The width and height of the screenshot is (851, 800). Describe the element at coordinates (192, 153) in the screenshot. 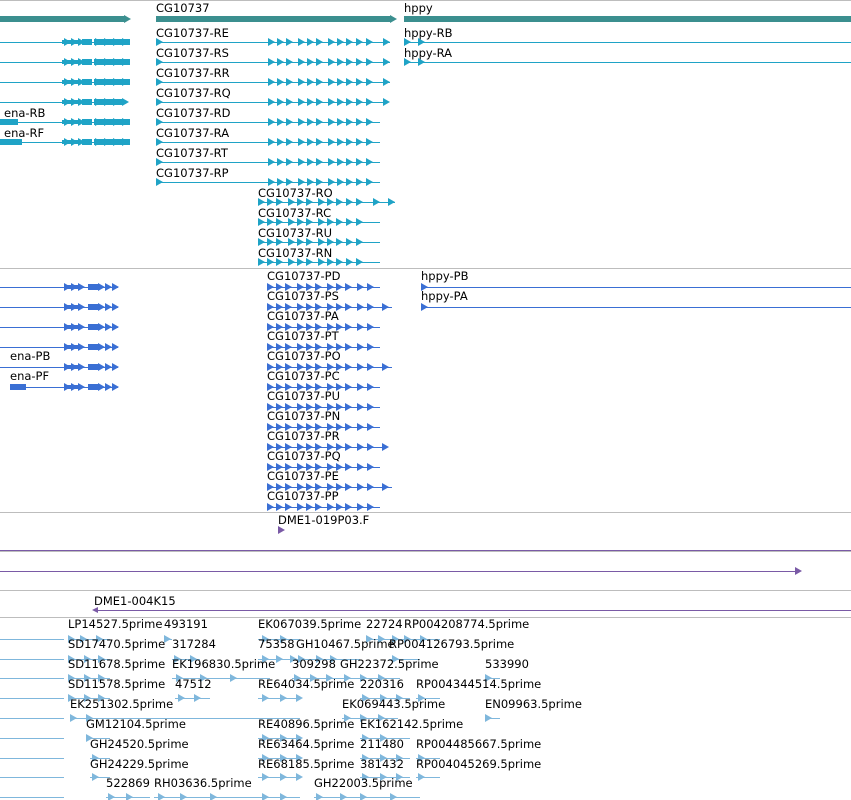

I see `feature-label: CG10737-RT` at that location.